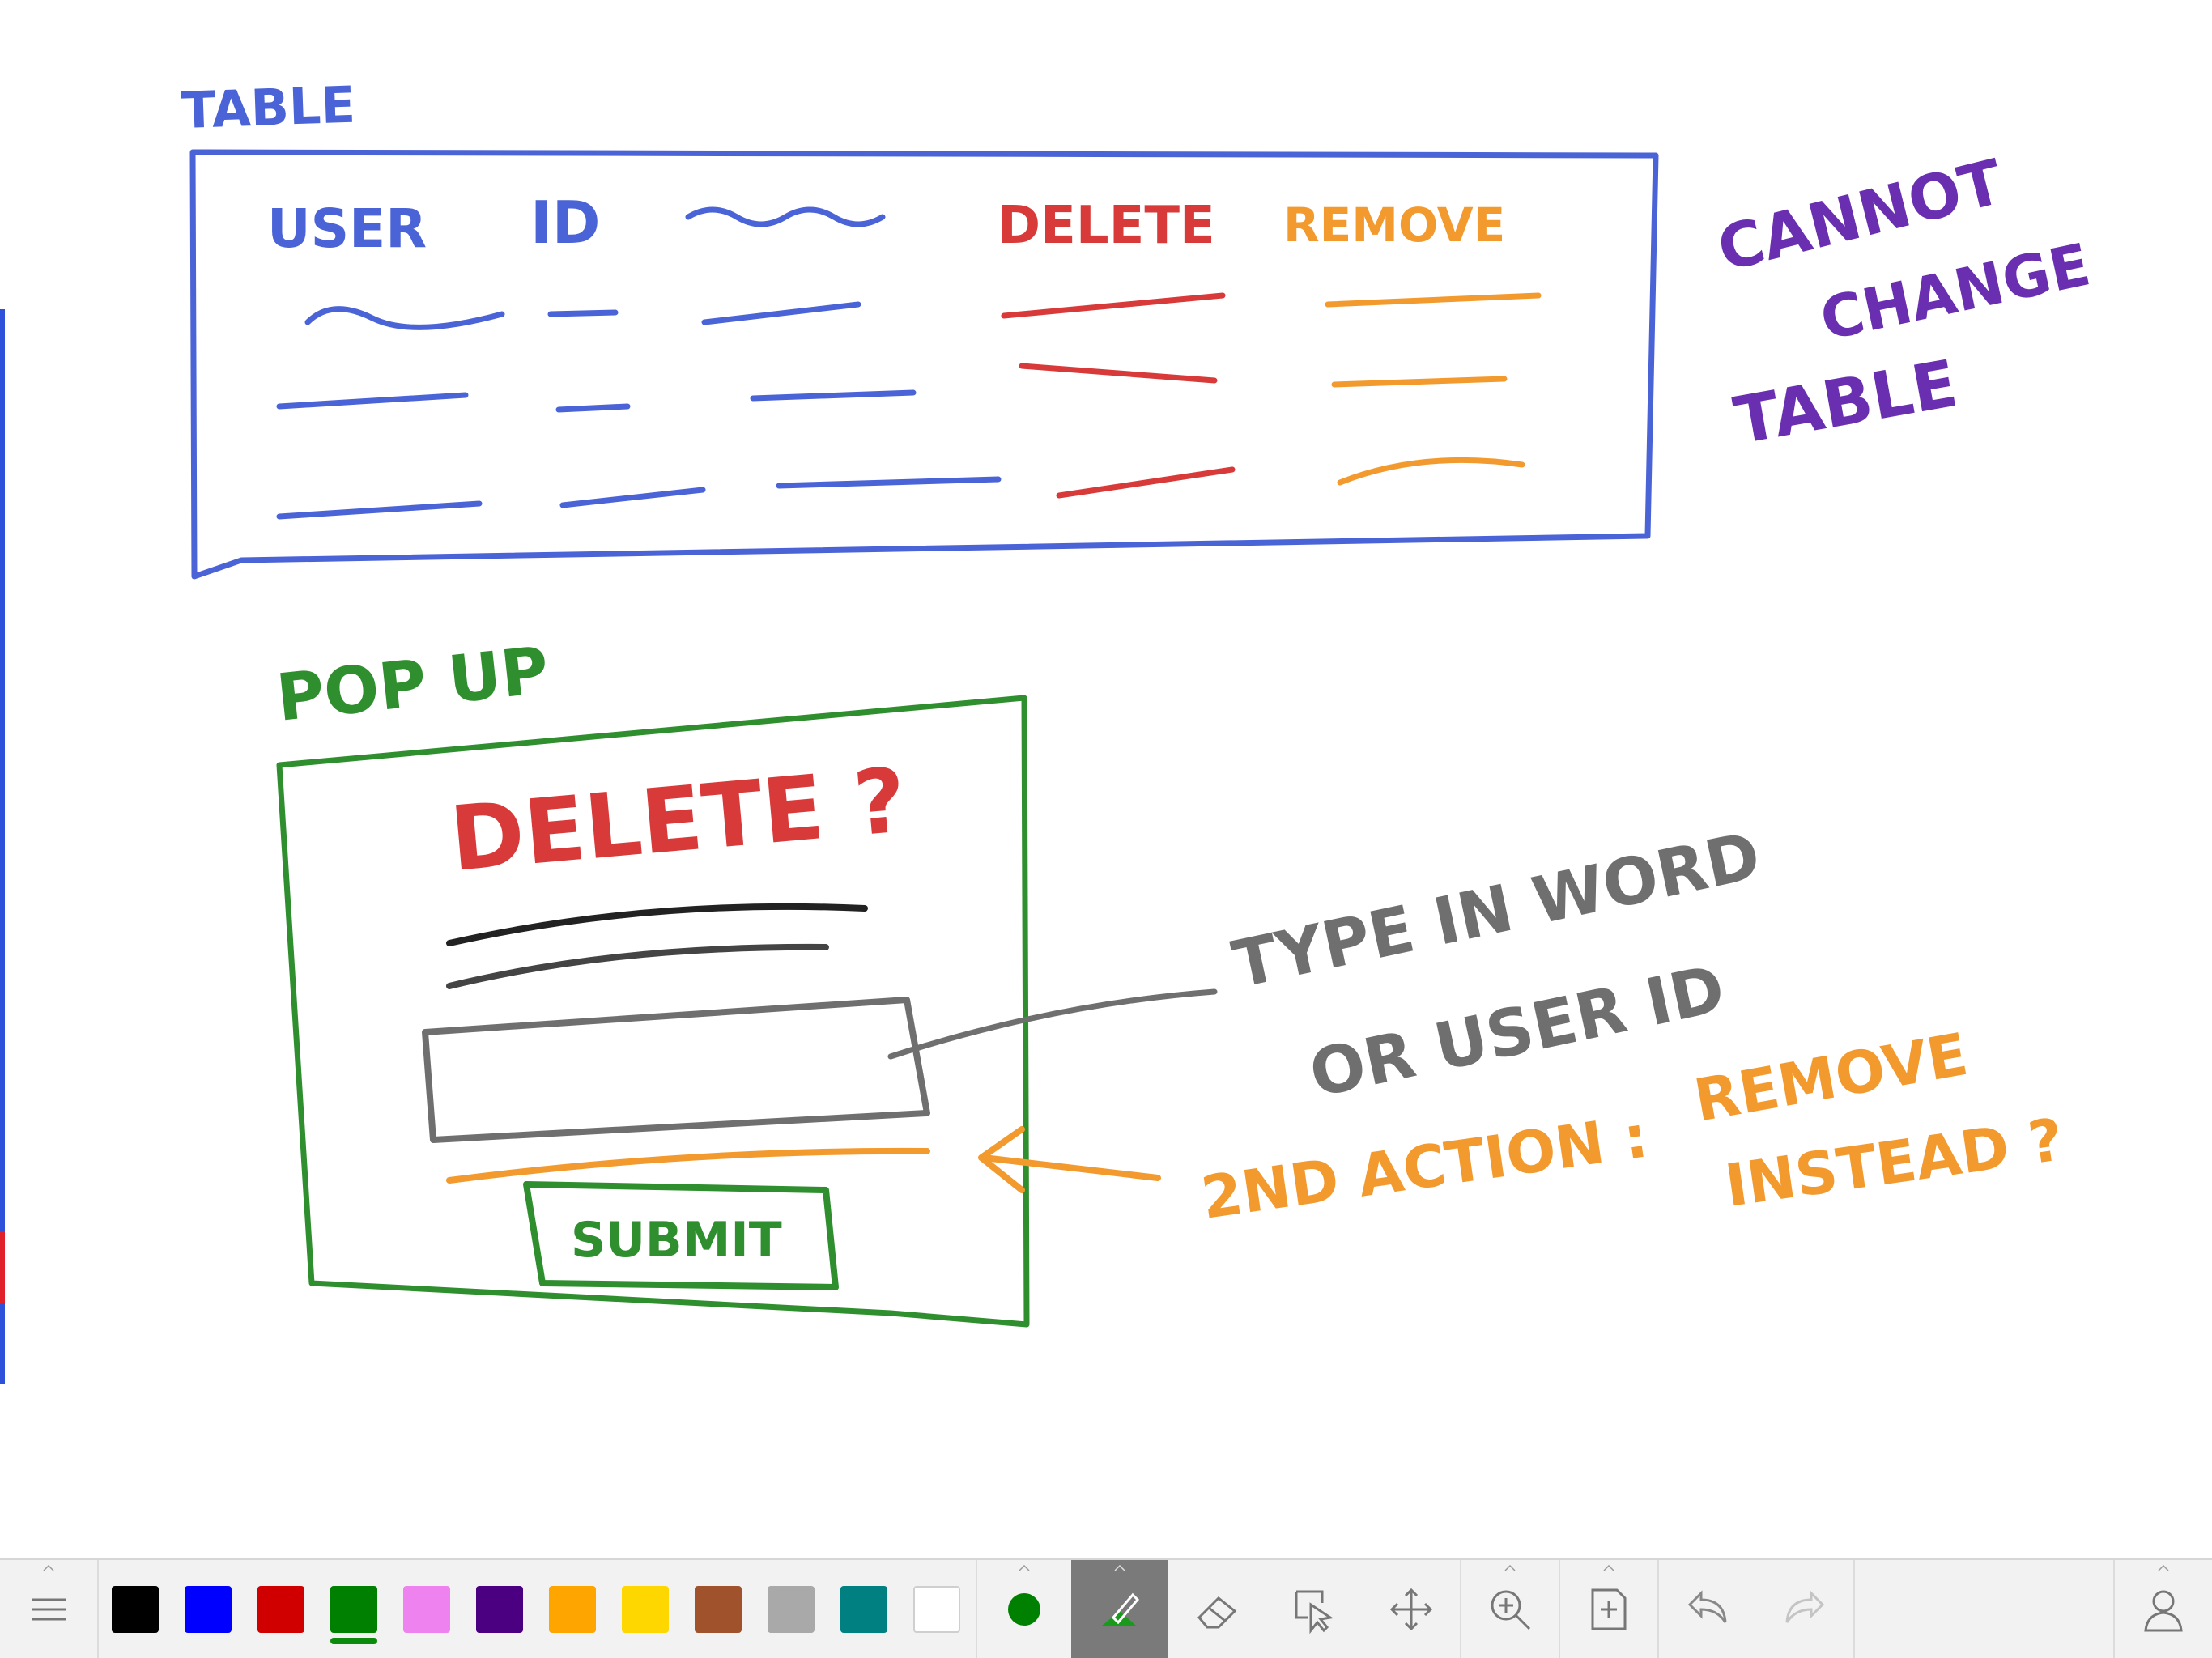  What do you see at coordinates (500, 1609) in the screenshot?
I see `color-swatch-indigo` at bounding box center [500, 1609].